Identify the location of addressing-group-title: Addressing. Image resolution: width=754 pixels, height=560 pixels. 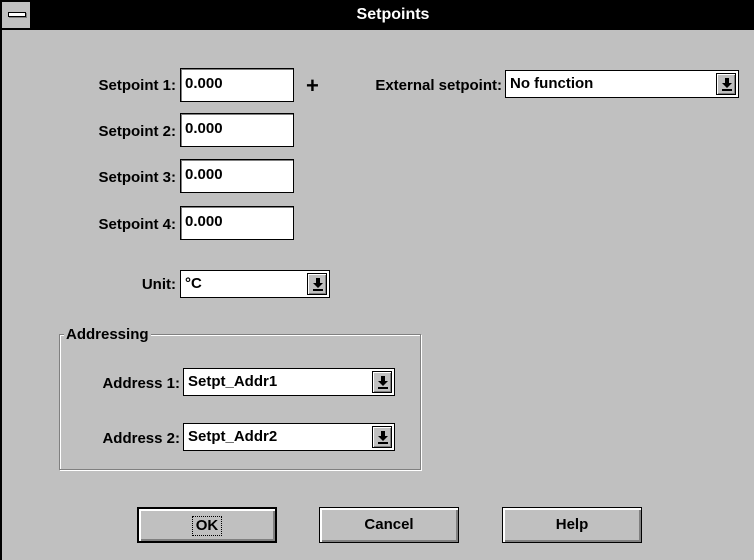
(107, 335).